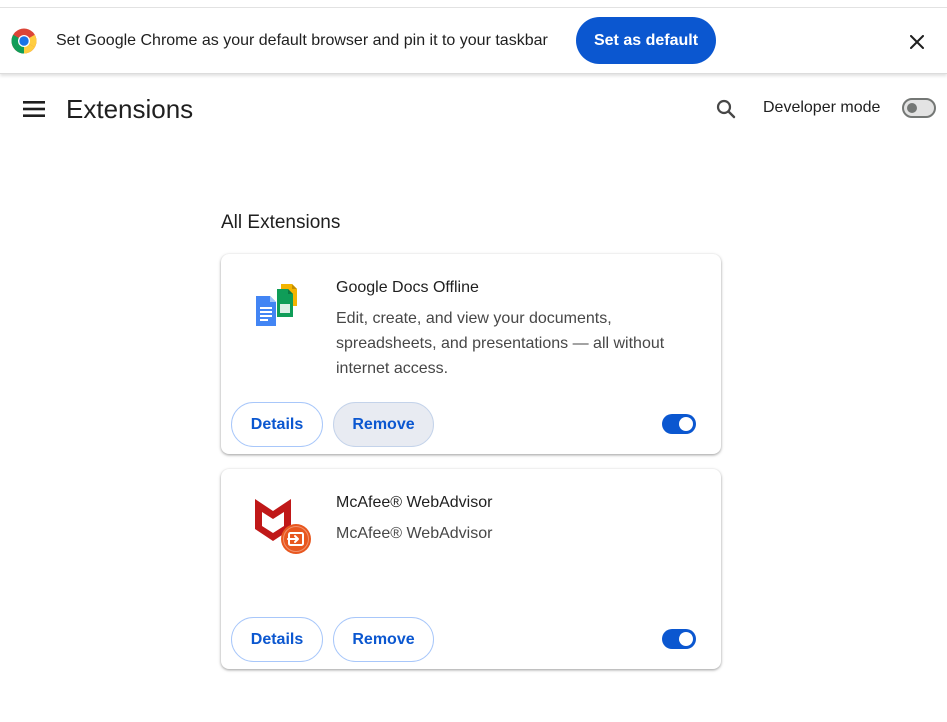  What do you see at coordinates (726, 109) in the screenshot?
I see `search-icon` at bounding box center [726, 109].